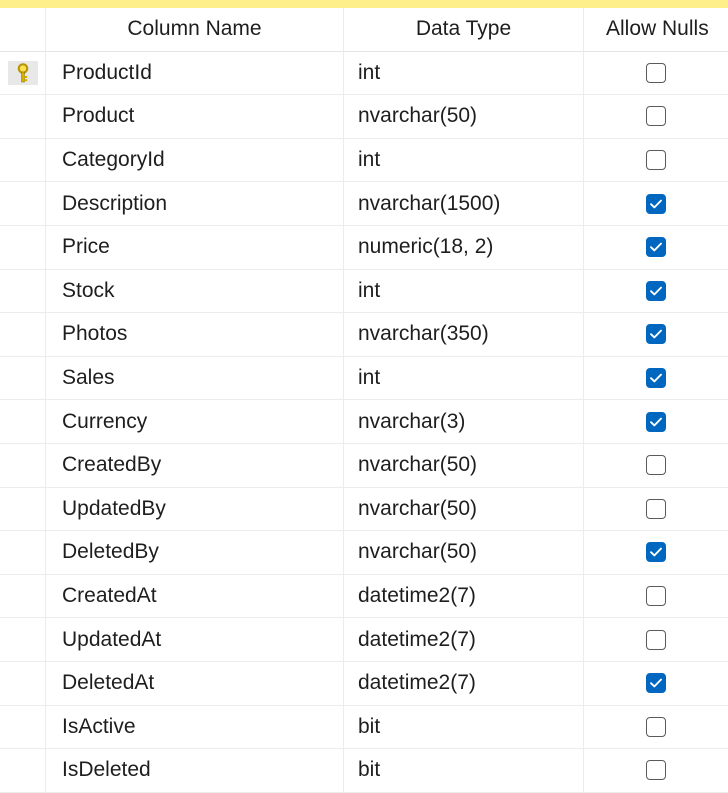  What do you see at coordinates (195, 378) in the screenshot?
I see `column-name-cell: Sales` at bounding box center [195, 378].